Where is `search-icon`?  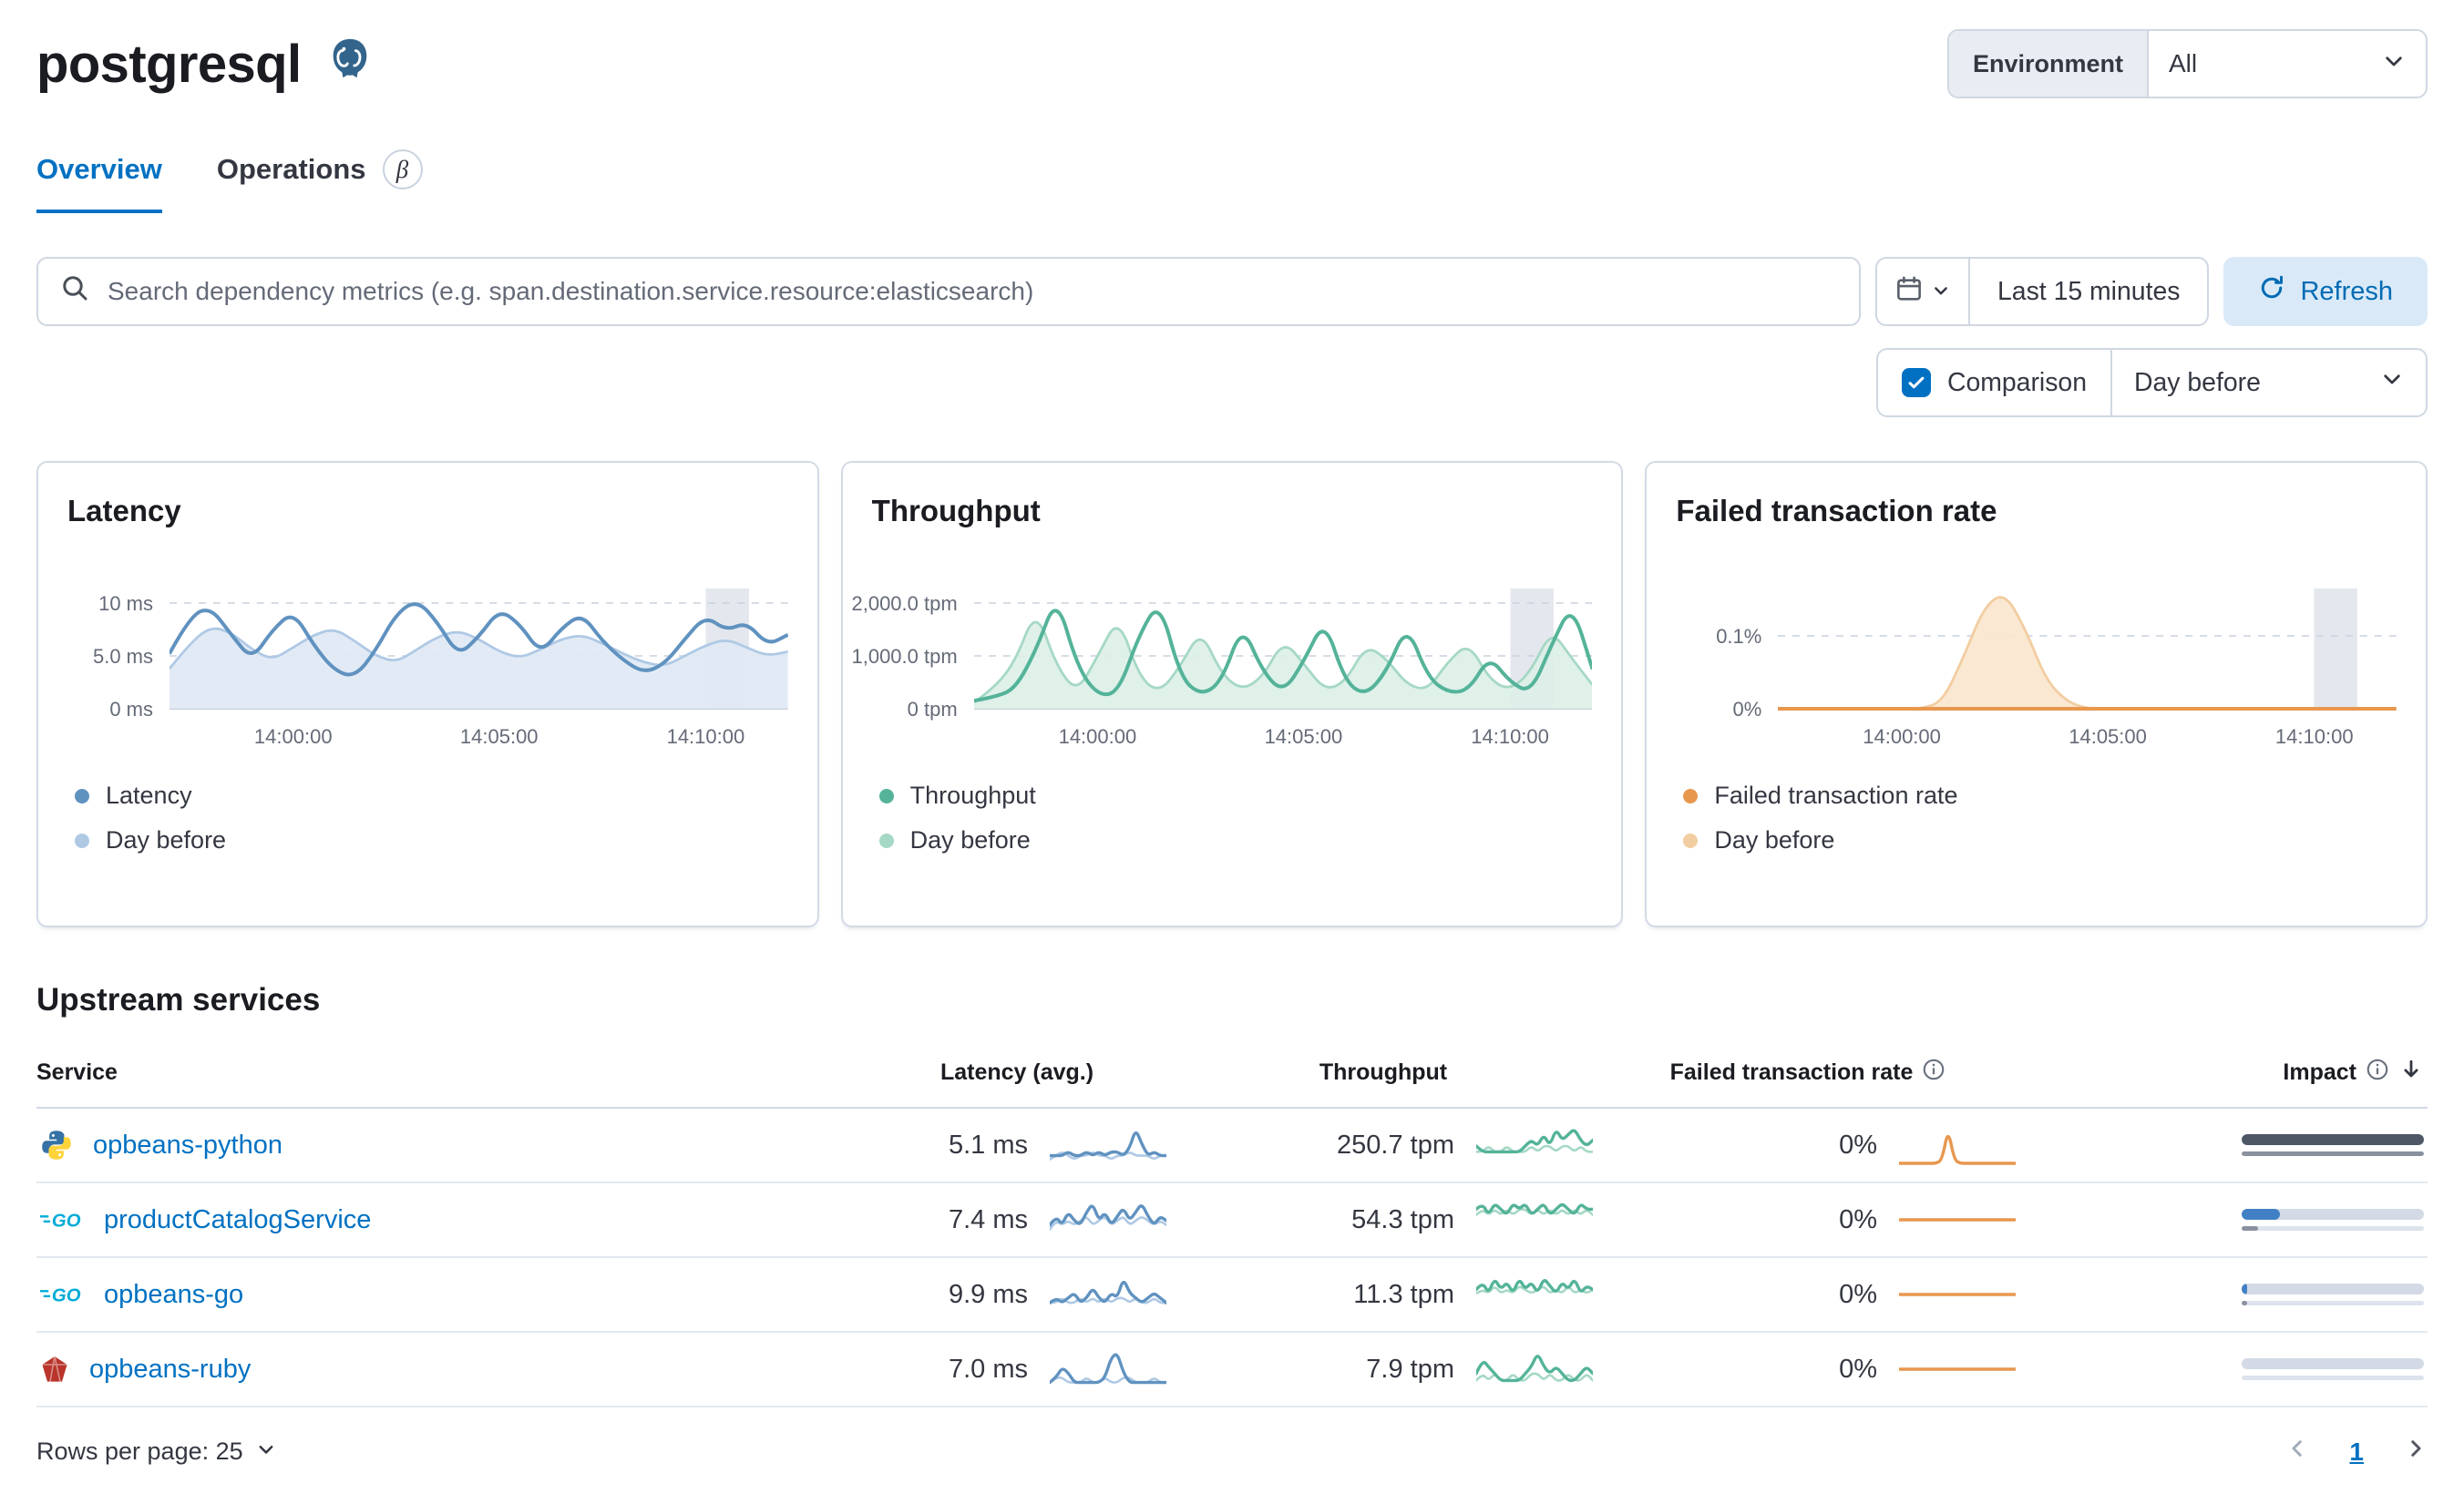
search-icon is located at coordinates (74, 292).